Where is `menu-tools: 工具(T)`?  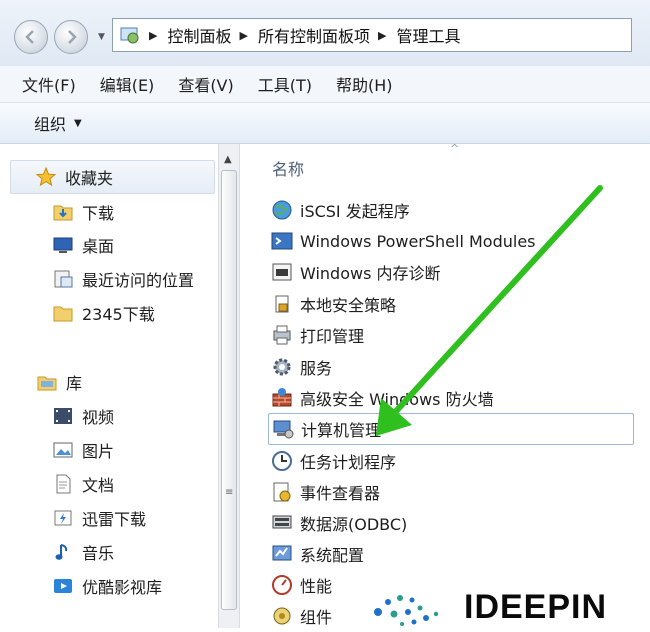 menu-tools: 工具(T) is located at coordinates (285, 84).